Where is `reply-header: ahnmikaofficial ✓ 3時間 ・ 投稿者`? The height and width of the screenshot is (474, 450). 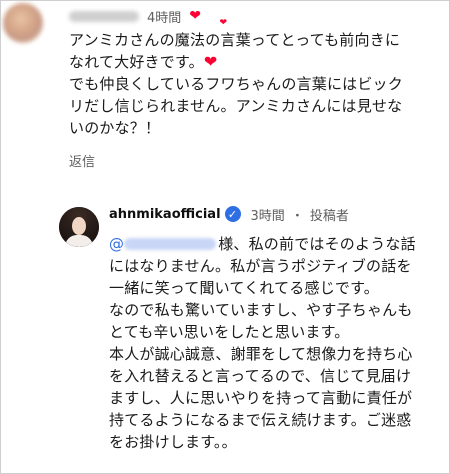 reply-header: ahnmikaofficial ✓ 3時間 ・ 投稿者 is located at coordinates (229, 214).